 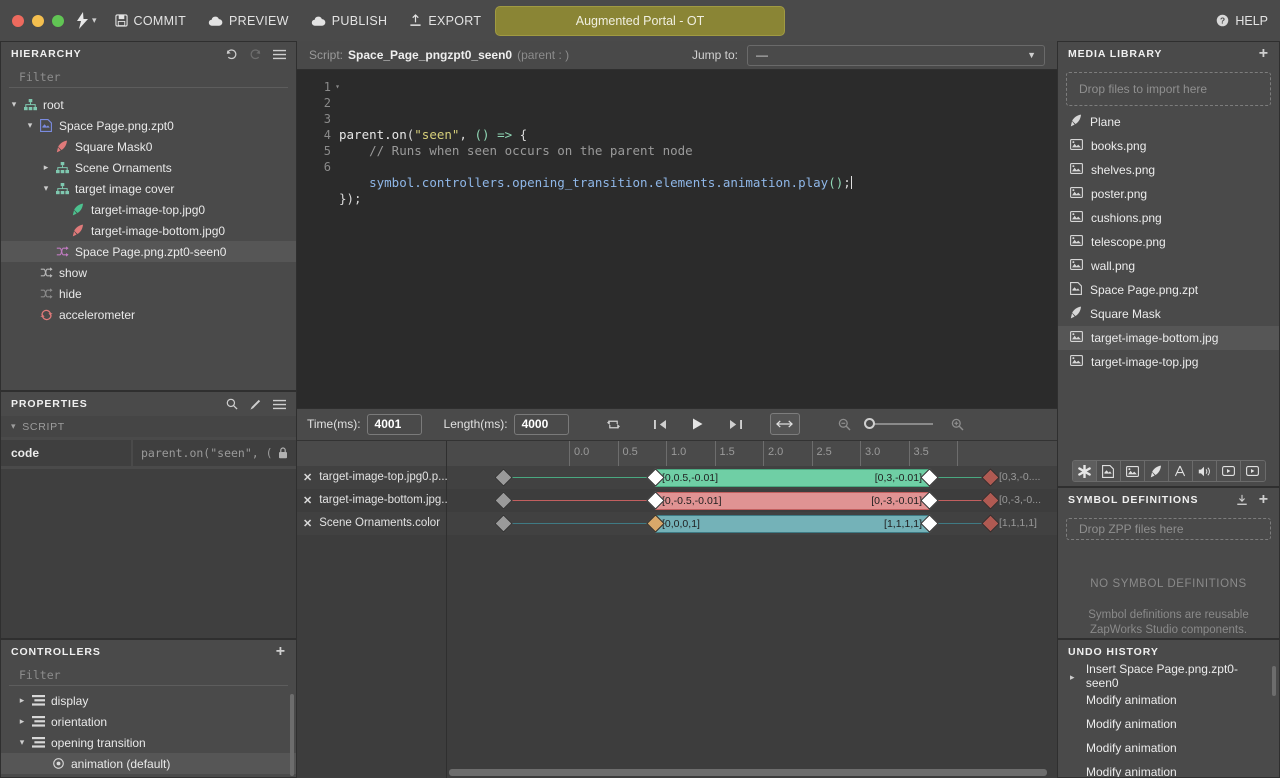 What do you see at coordinates (1168, 529) in the screenshot?
I see `symbol-dropzone: Drop ZPP files here` at bounding box center [1168, 529].